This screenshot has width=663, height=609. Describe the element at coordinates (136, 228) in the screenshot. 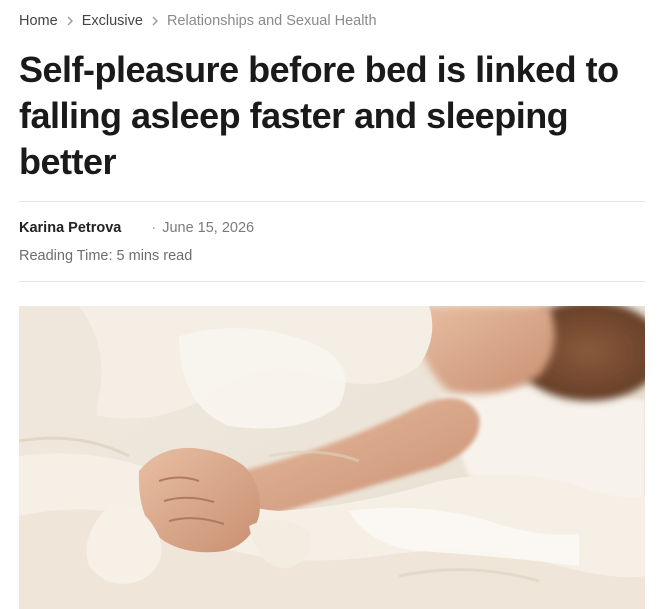

I see `article-meta: Karina Petrova · June 15, 2026` at that location.